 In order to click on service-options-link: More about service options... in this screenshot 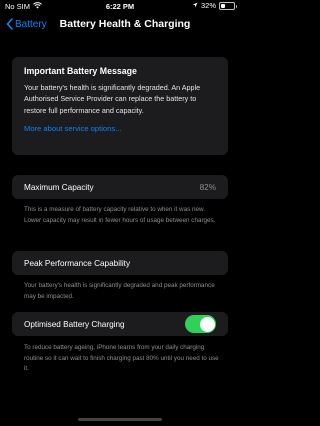, I will do `click(120, 128)`.